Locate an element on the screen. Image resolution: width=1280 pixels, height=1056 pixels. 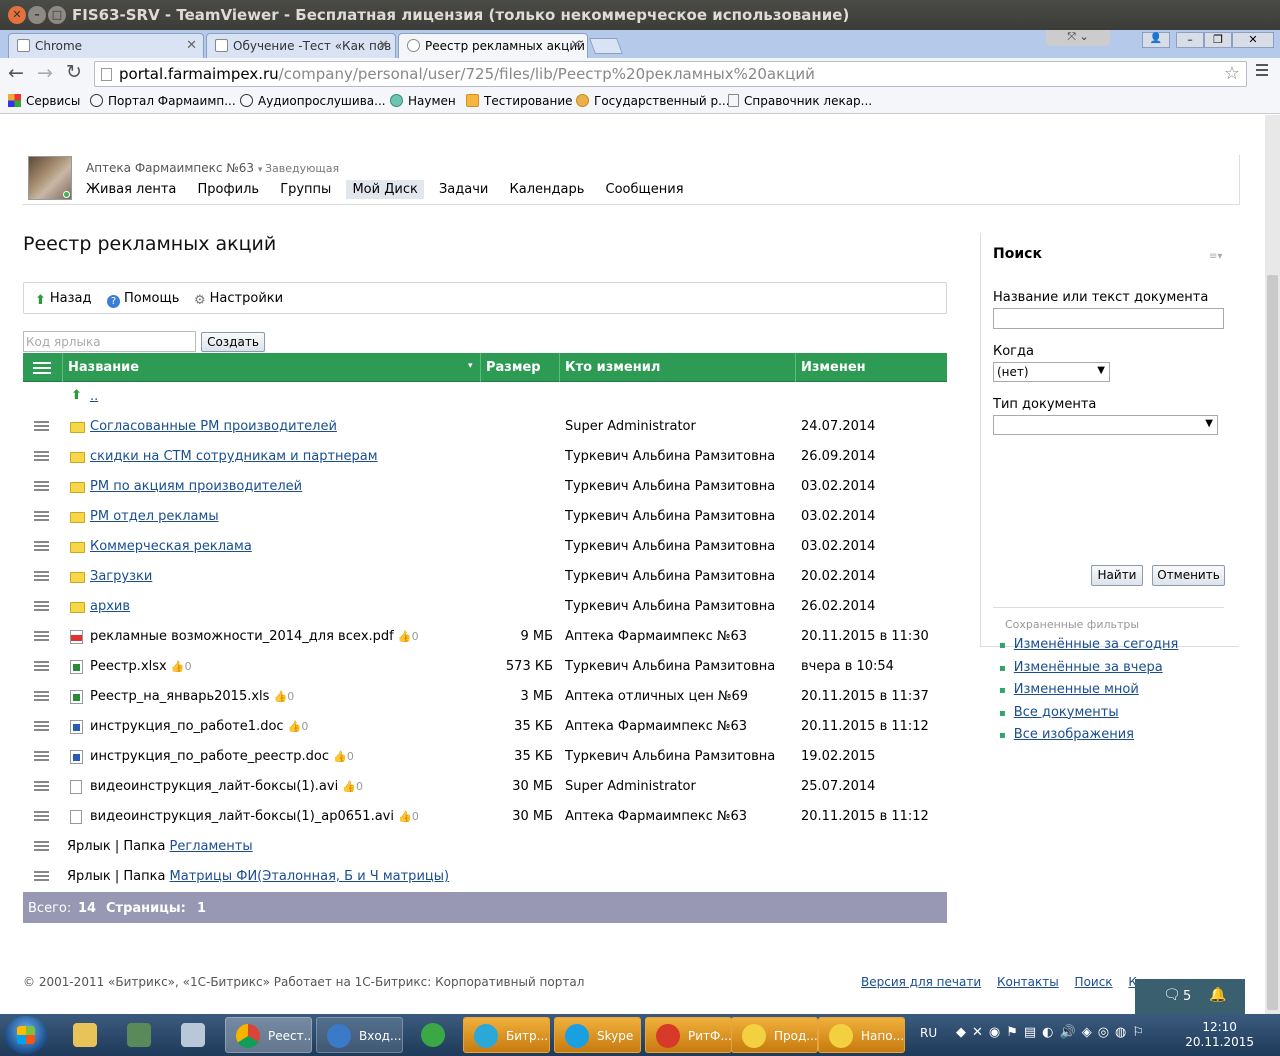
file-name: видеоинструкция_лайт-боксы(1).avi is located at coordinates (214, 786).